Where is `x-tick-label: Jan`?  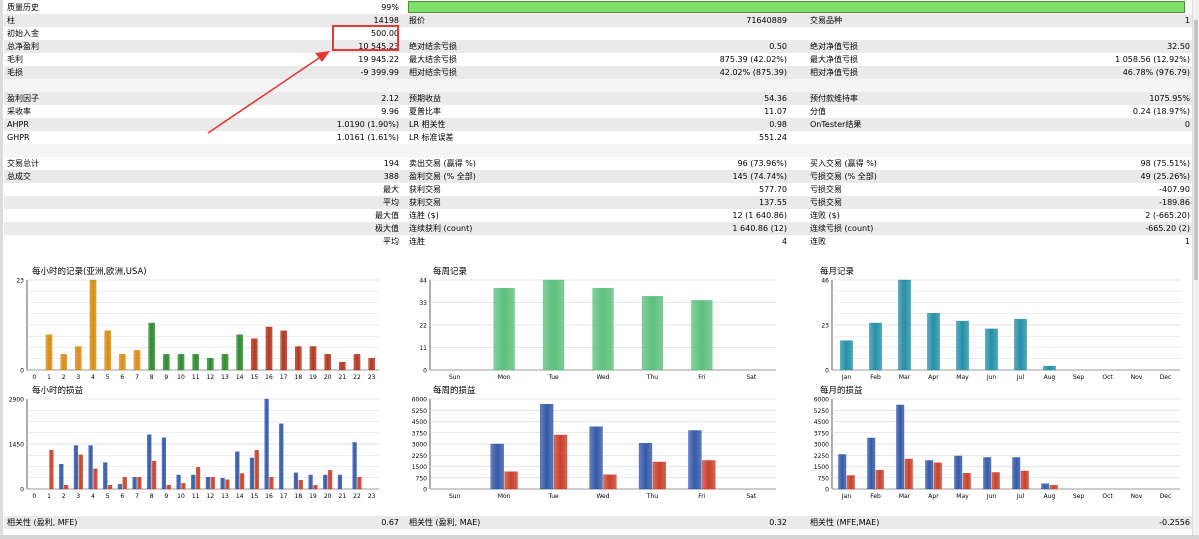 x-tick-label: Jan is located at coordinates (846, 496).